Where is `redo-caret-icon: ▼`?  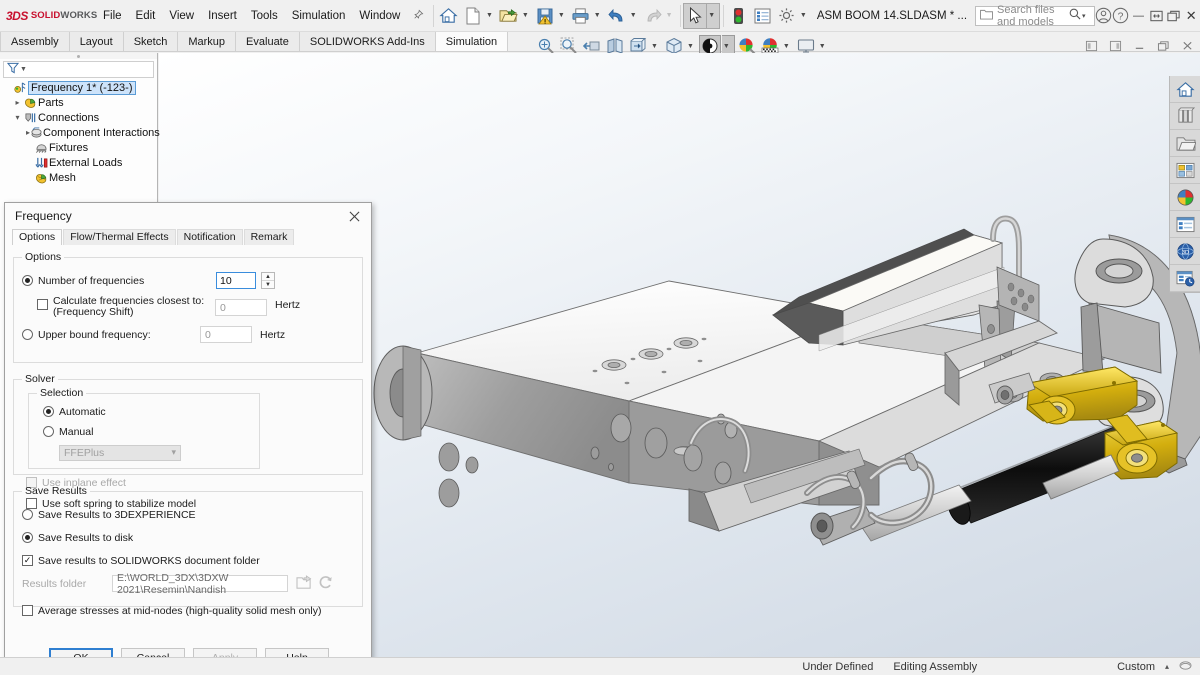
redo-caret-icon: ▼ is located at coordinates (671, 15).